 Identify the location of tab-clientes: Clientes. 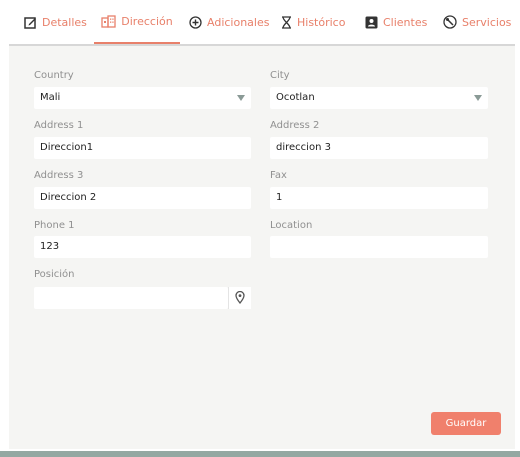
(396, 22).